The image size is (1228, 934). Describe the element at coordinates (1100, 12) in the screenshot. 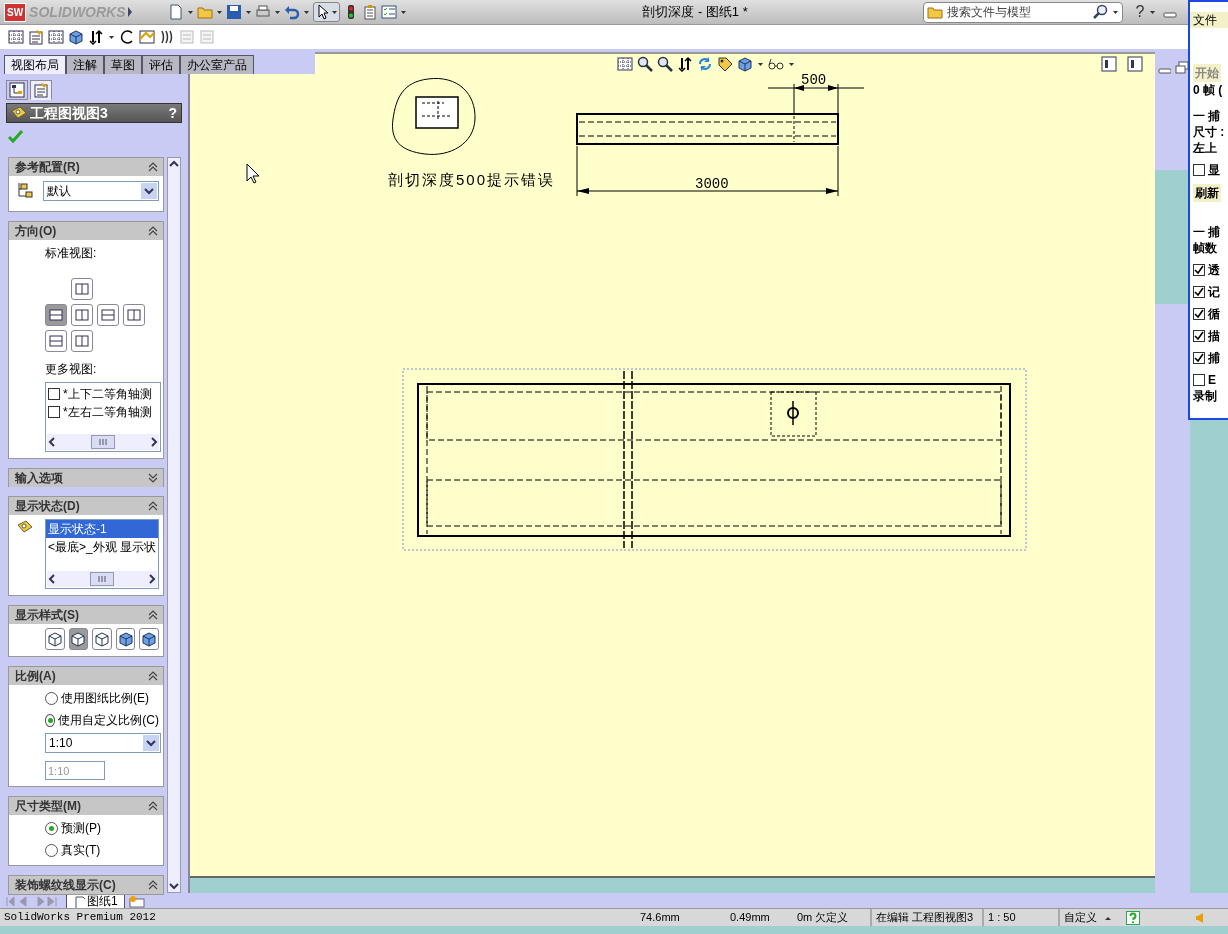

I see `search-icon` at that location.